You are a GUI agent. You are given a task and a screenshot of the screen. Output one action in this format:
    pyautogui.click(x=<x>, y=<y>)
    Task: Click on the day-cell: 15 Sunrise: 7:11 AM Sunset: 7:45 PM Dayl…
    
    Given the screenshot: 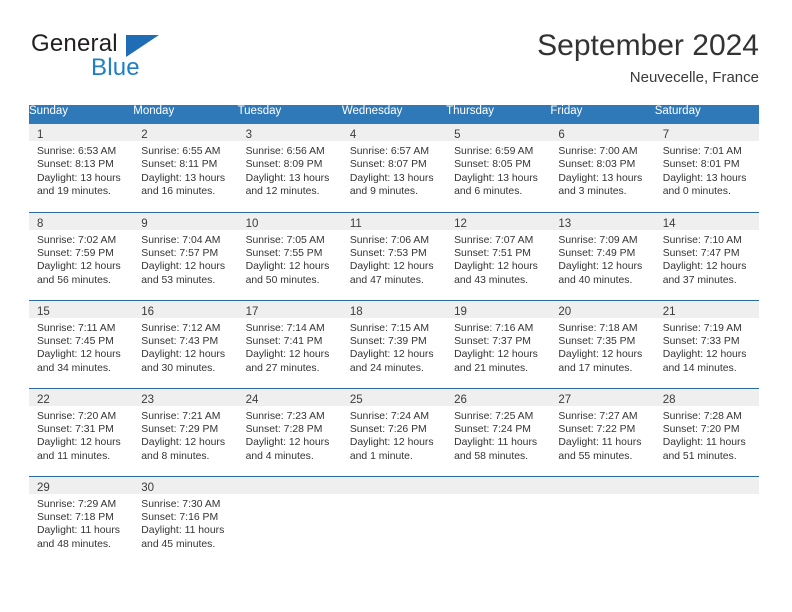 What is the action you would take?
    pyautogui.click(x=81, y=343)
    